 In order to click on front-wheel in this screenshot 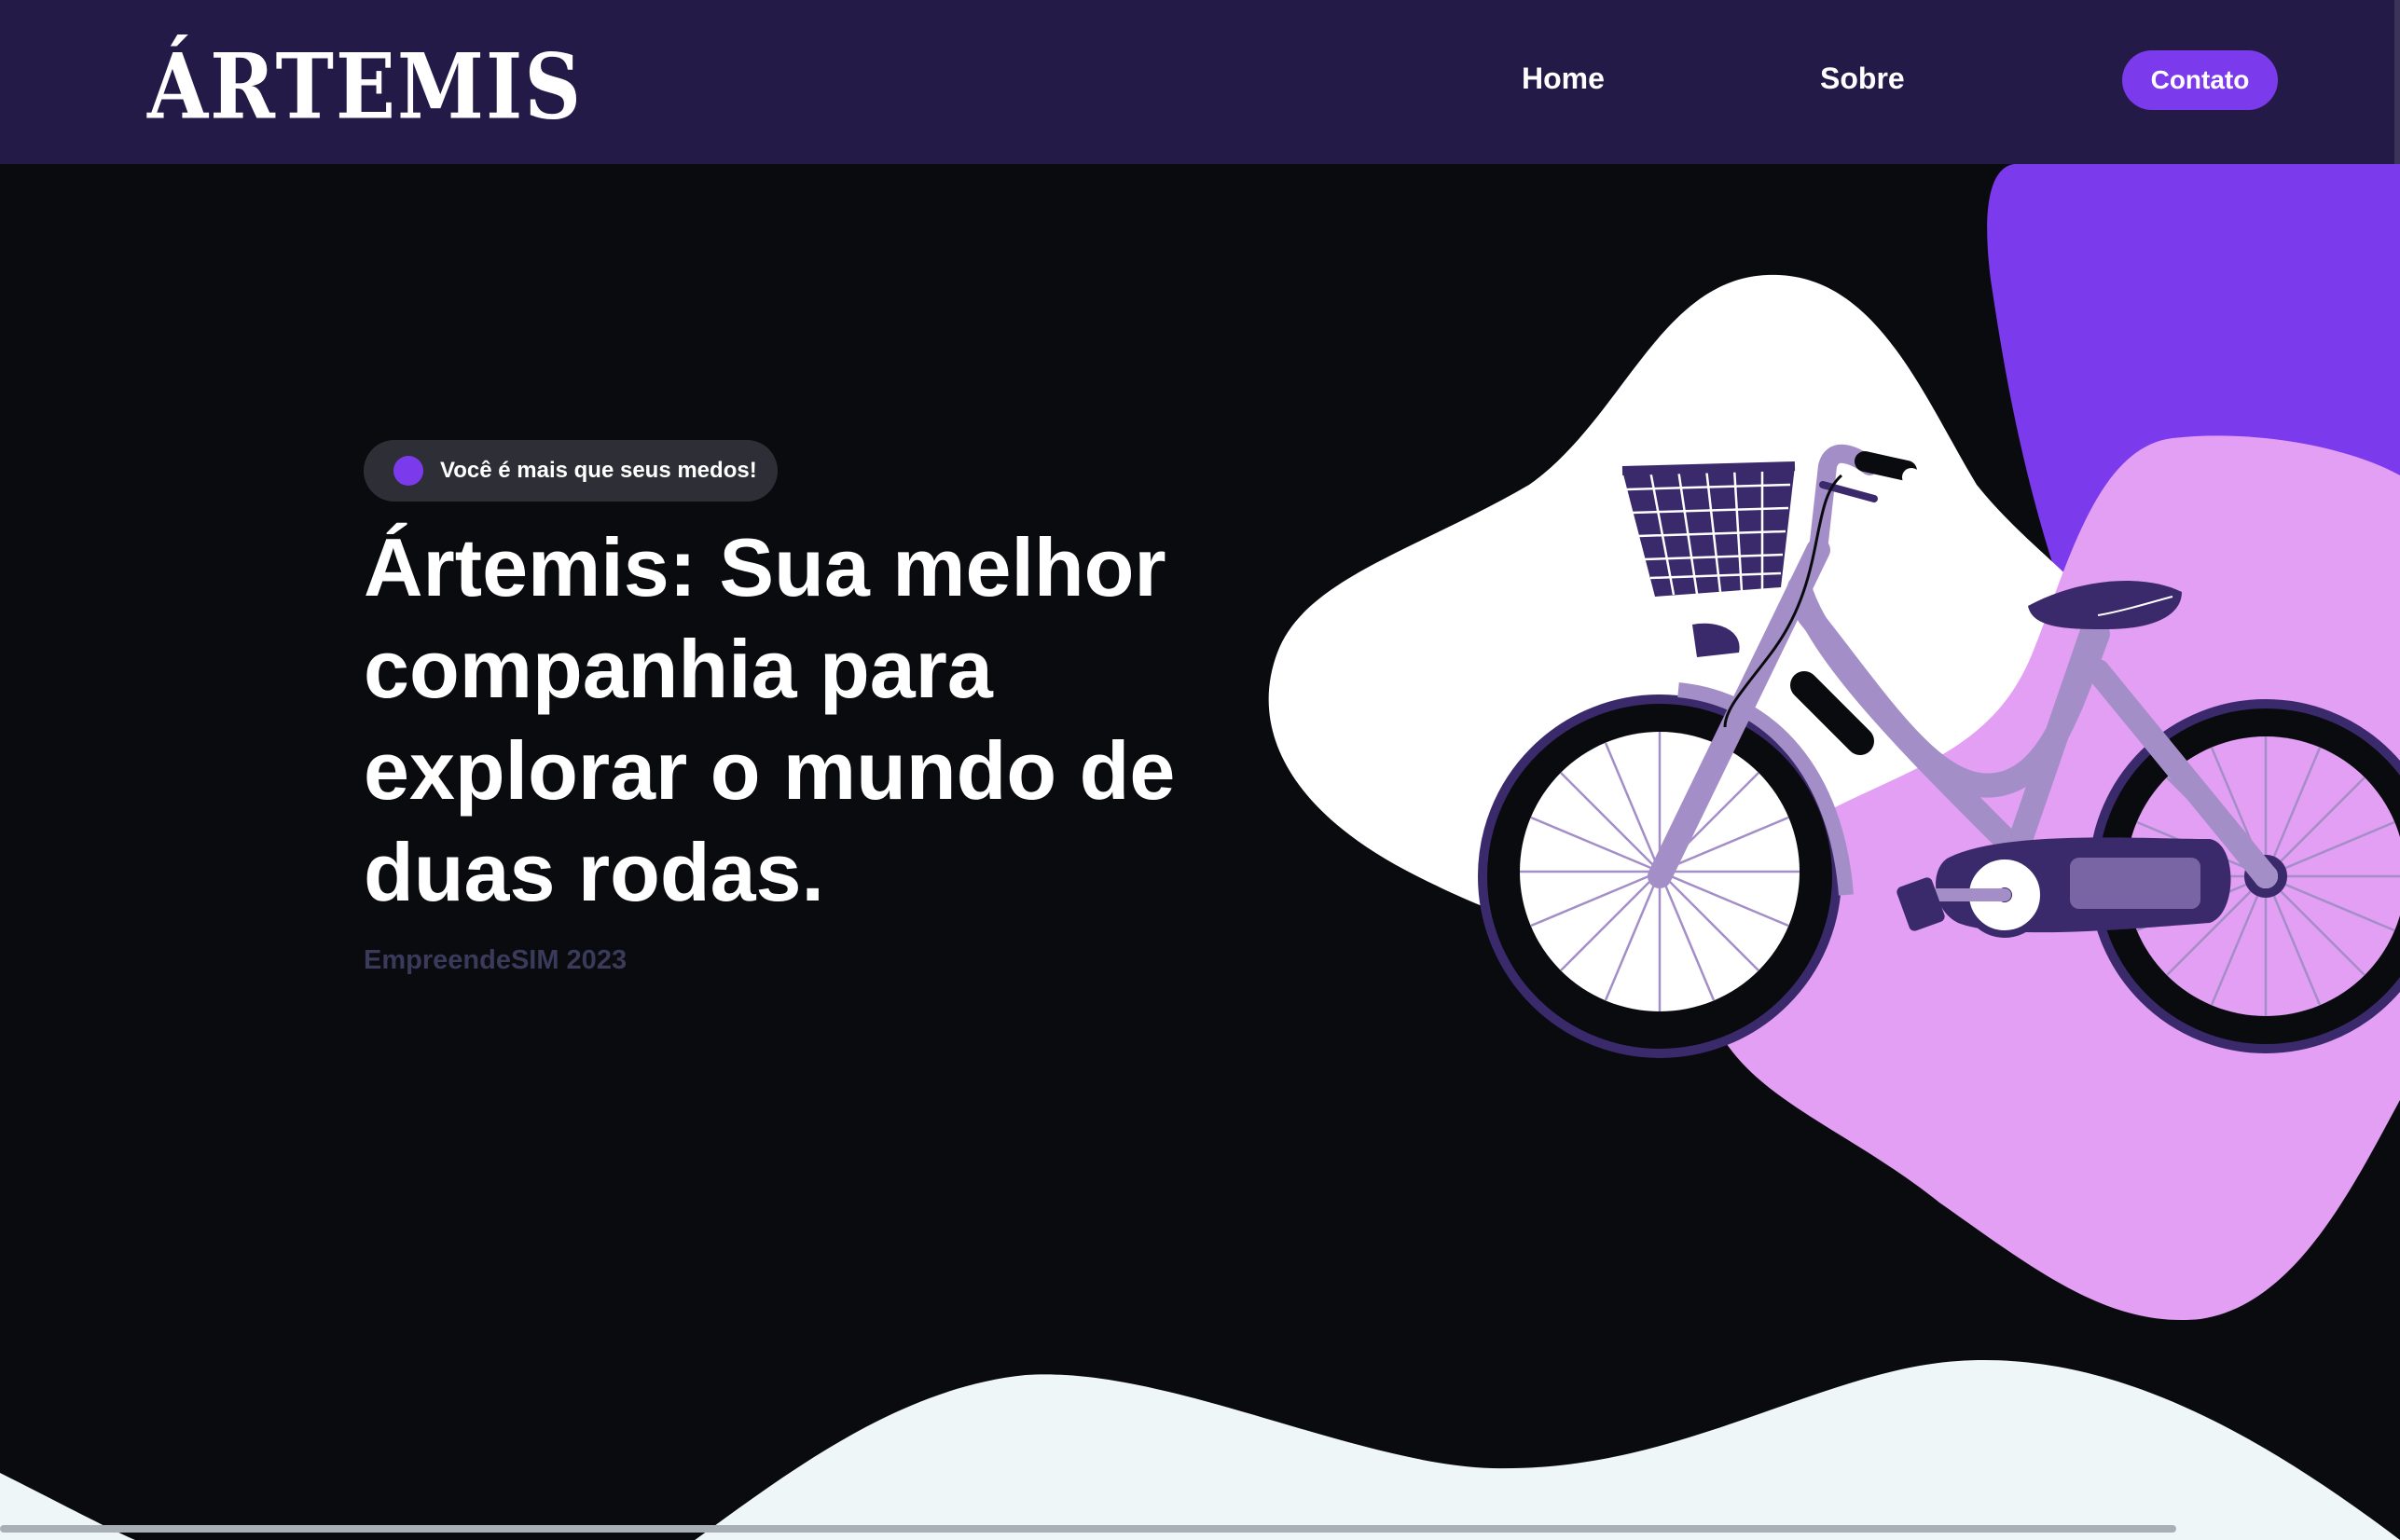, I will do `click(1660, 876)`.